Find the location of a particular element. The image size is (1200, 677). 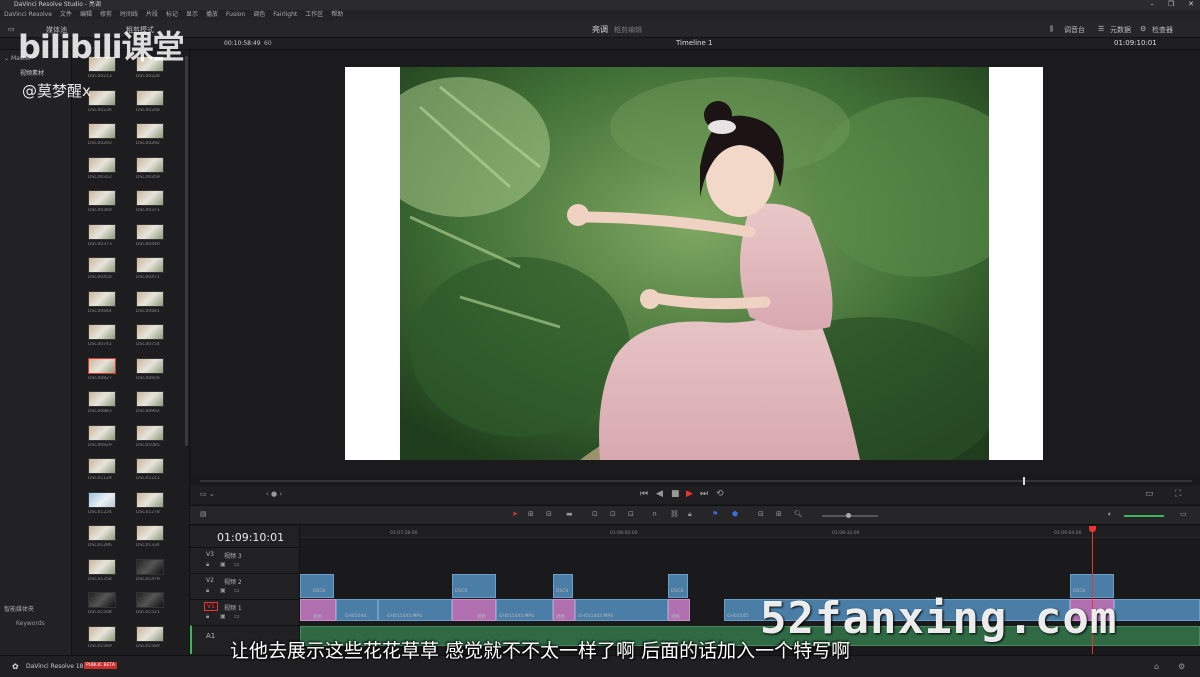

menu-timeline: 时间线 is located at coordinates (129, 15).